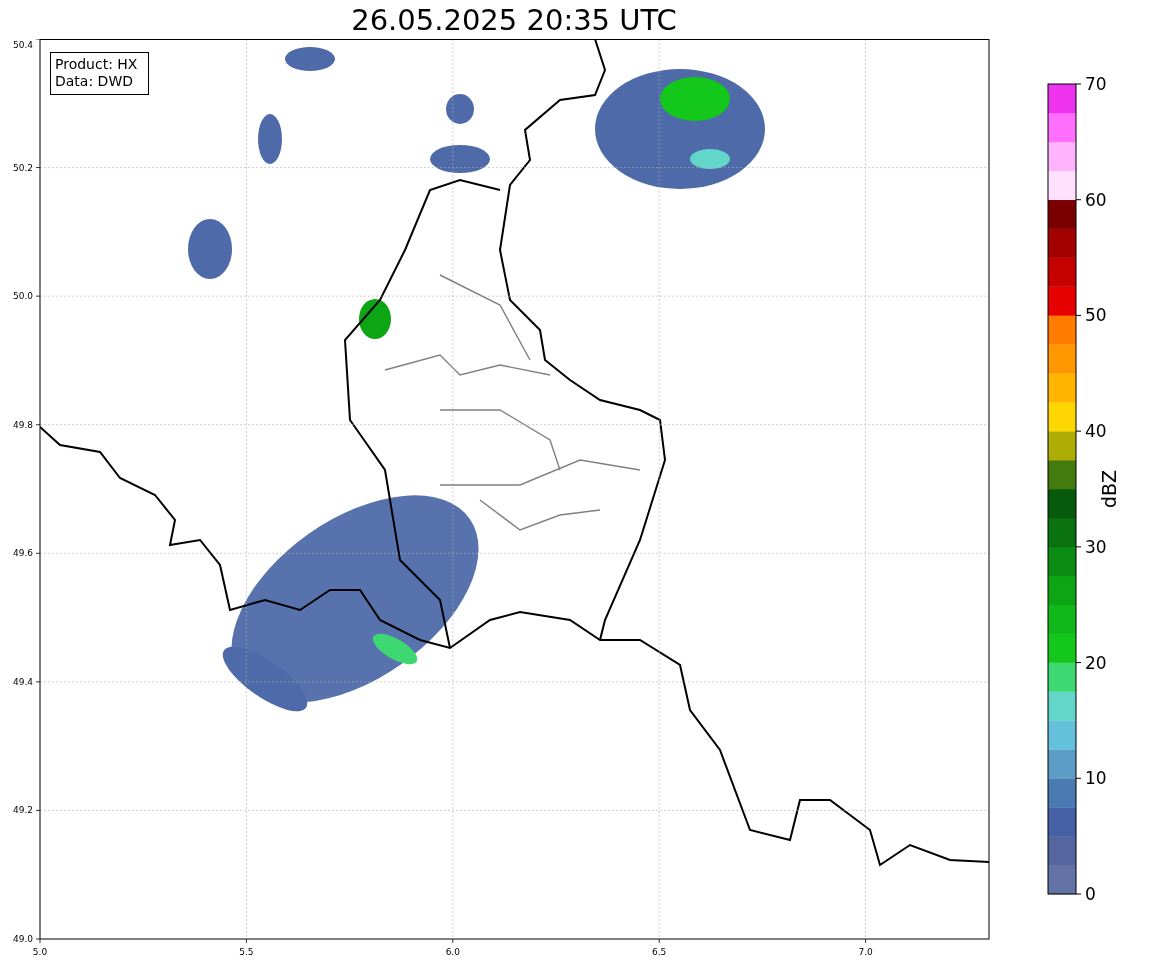 This screenshot has width=1152, height=968. What do you see at coordinates (659, 952) in the screenshot?
I see `tick-label: 6.5` at bounding box center [659, 952].